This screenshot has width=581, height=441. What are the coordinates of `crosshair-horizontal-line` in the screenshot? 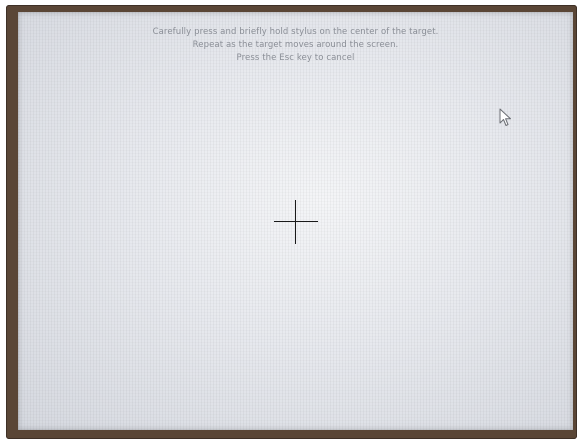 It's located at (296, 221).